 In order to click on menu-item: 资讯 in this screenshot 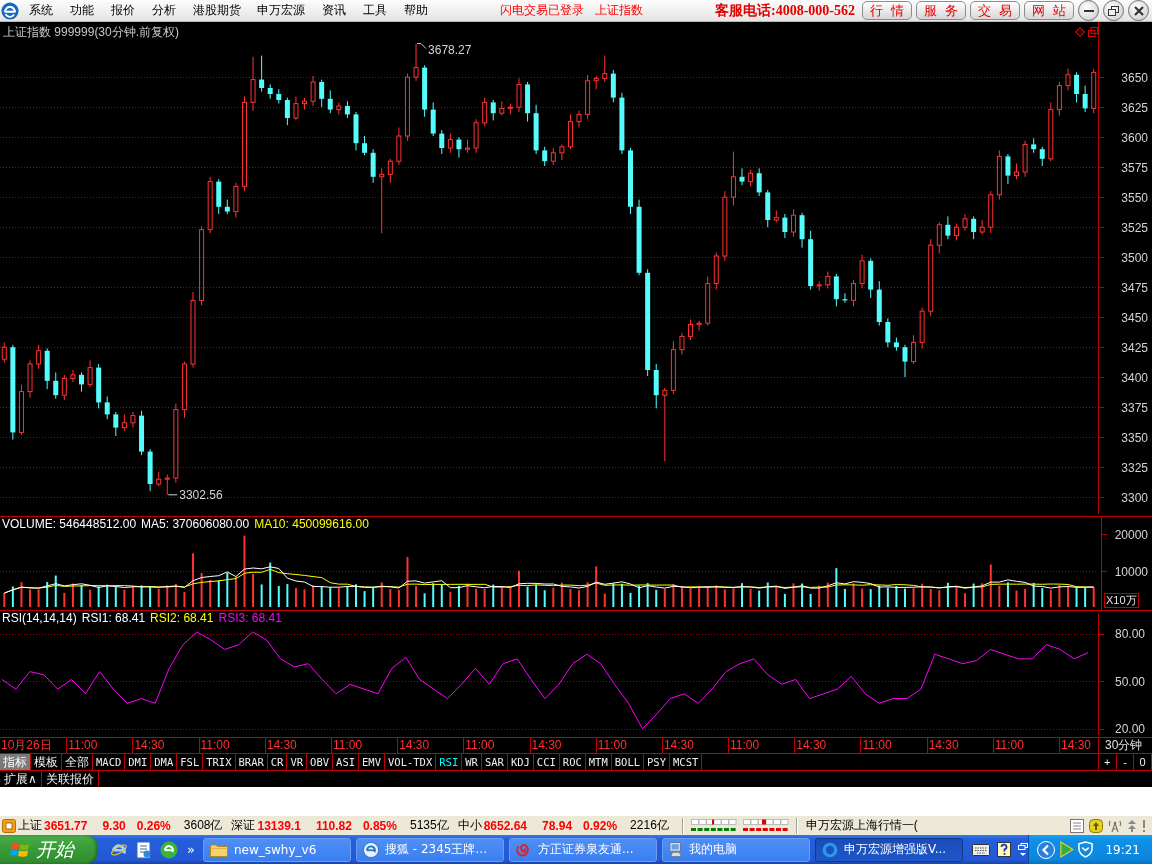, I will do `click(334, 10)`.